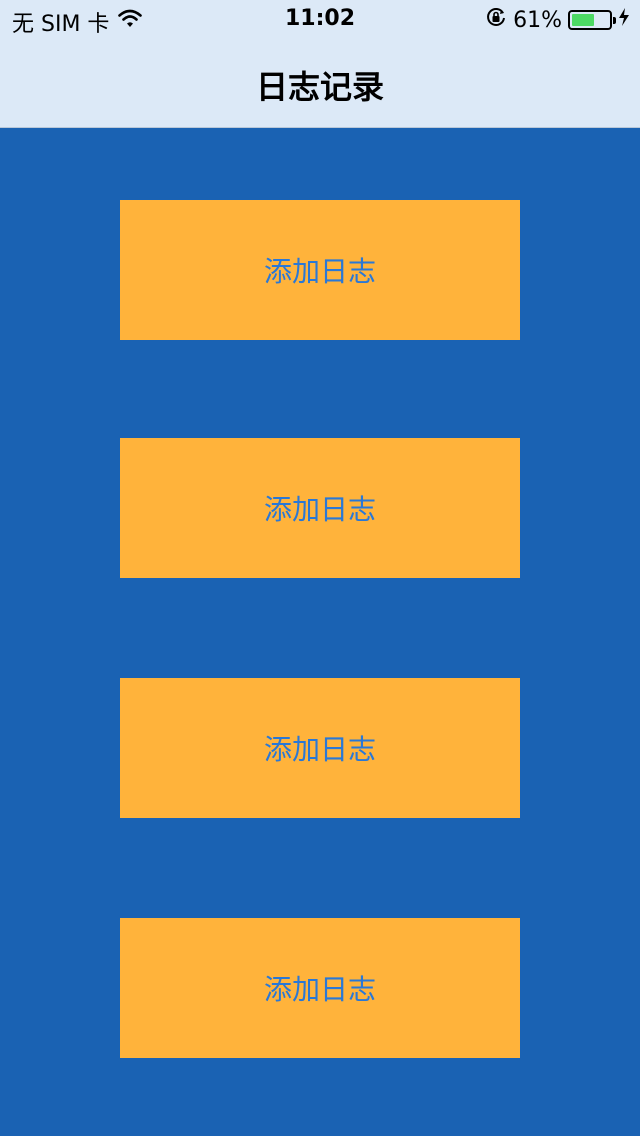 Image resolution: width=640 pixels, height=1136 pixels. I want to click on battery-icon, so click(592, 20).